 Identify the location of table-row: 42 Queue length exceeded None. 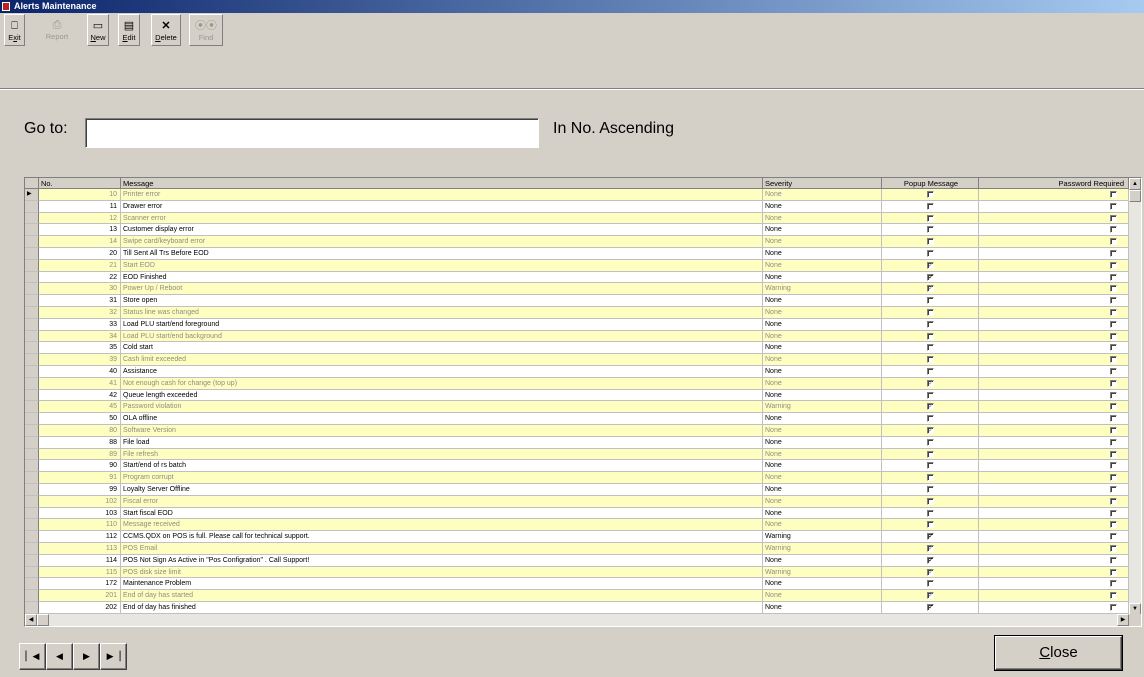
(577, 395).